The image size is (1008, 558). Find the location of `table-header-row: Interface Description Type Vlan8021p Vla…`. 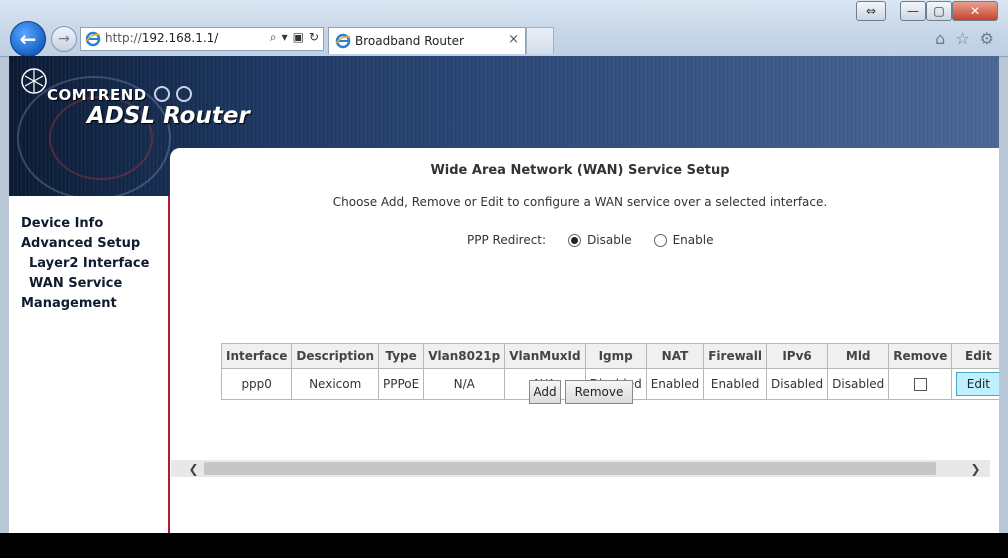

table-header-row: Interface Description Type Vlan8021p Vla… is located at coordinates (609, 356).